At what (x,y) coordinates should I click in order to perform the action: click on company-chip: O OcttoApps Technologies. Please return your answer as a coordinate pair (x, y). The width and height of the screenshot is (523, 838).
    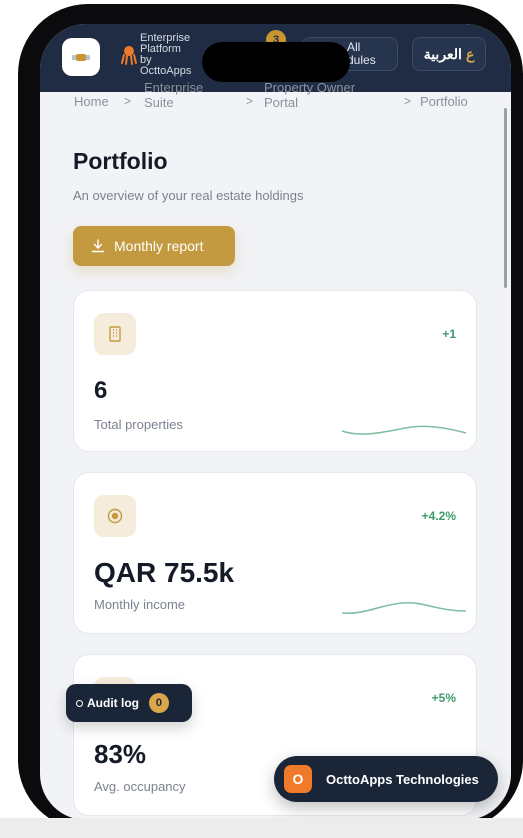
    Looking at the image, I should click on (386, 779).